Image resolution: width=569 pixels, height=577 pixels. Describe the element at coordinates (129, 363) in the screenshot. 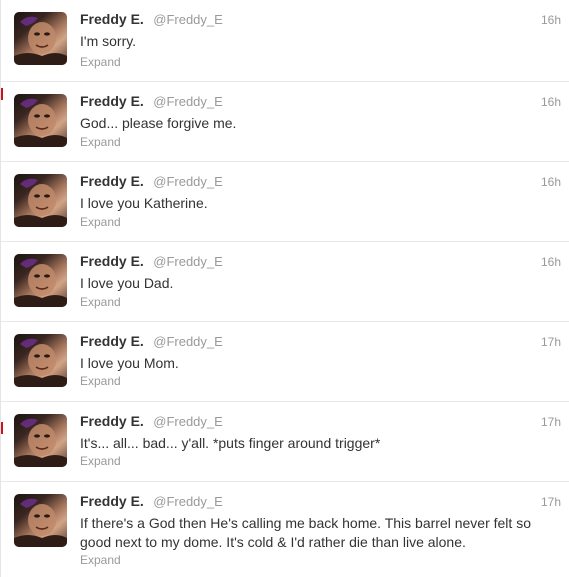

I see `tweet-text: I love you Mom.` at that location.